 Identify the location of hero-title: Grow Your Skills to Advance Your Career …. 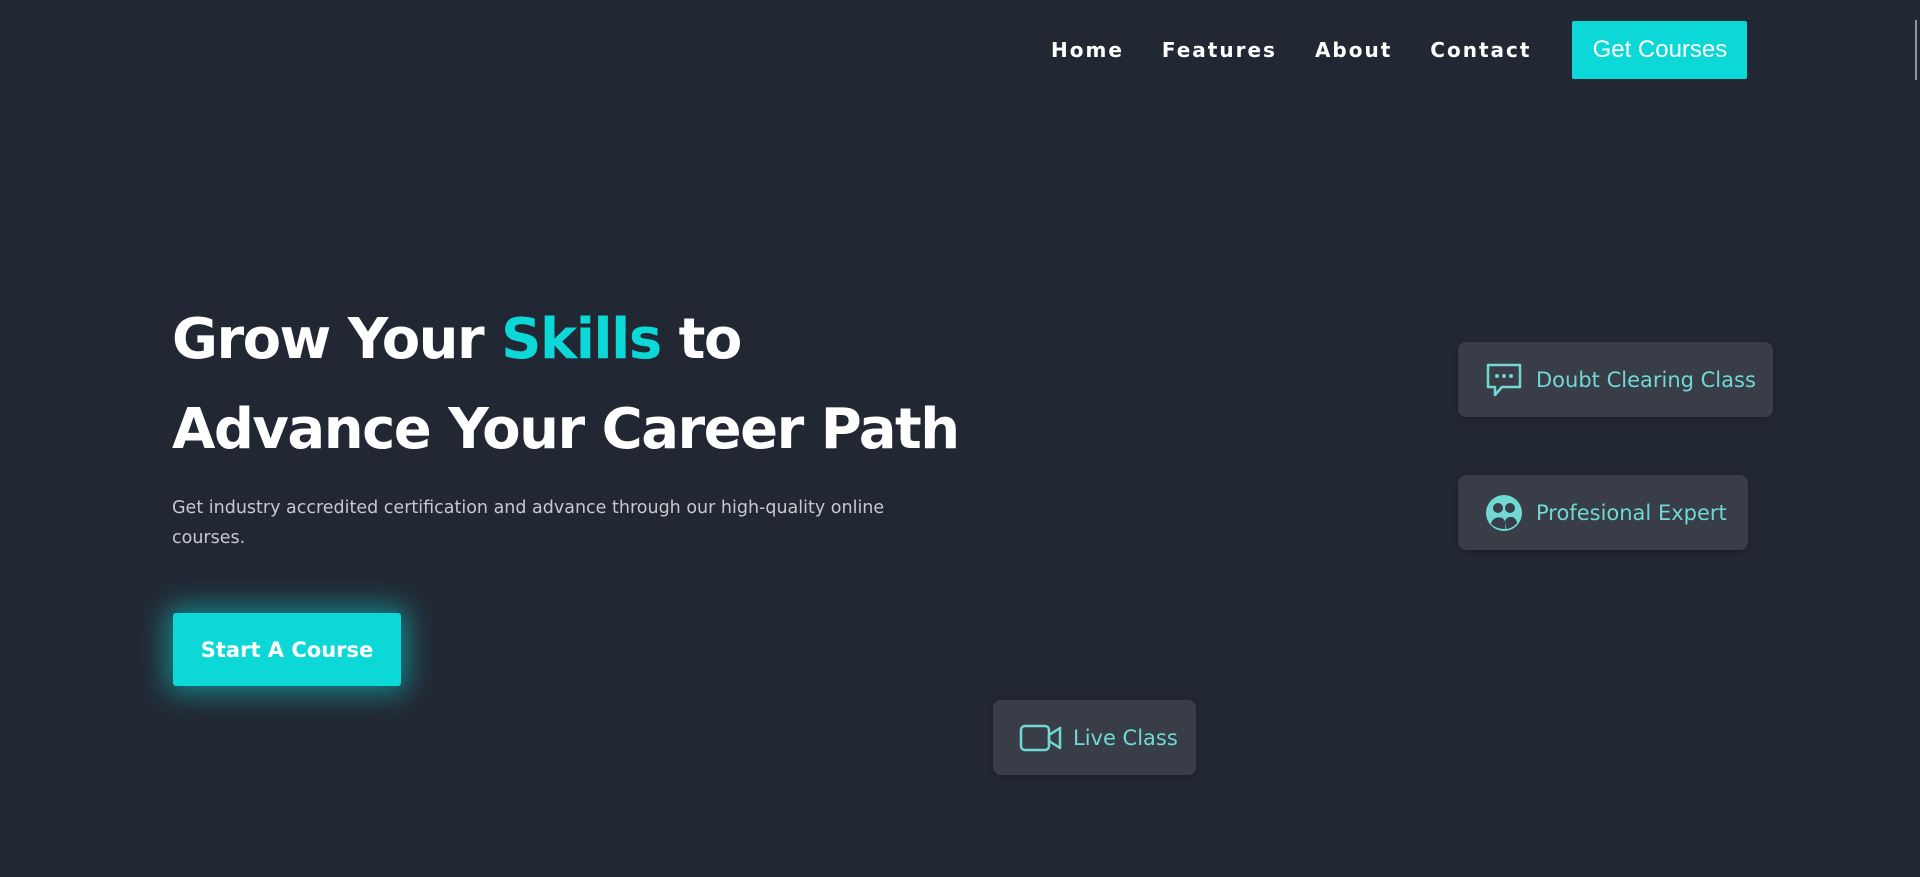
(566, 385).